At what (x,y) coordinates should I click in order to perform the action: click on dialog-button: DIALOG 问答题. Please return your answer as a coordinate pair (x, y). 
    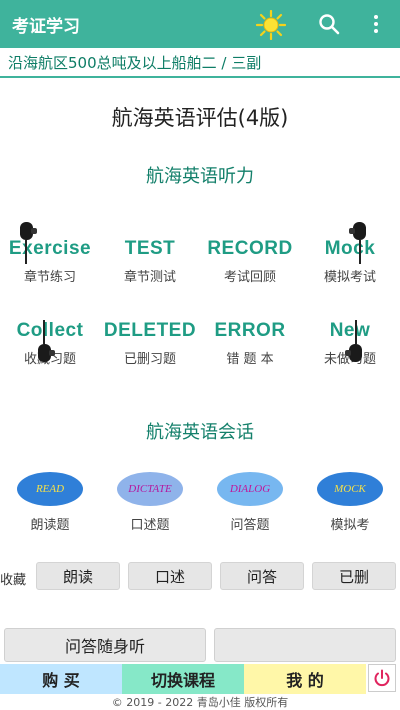
    Looking at the image, I should click on (250, 512).